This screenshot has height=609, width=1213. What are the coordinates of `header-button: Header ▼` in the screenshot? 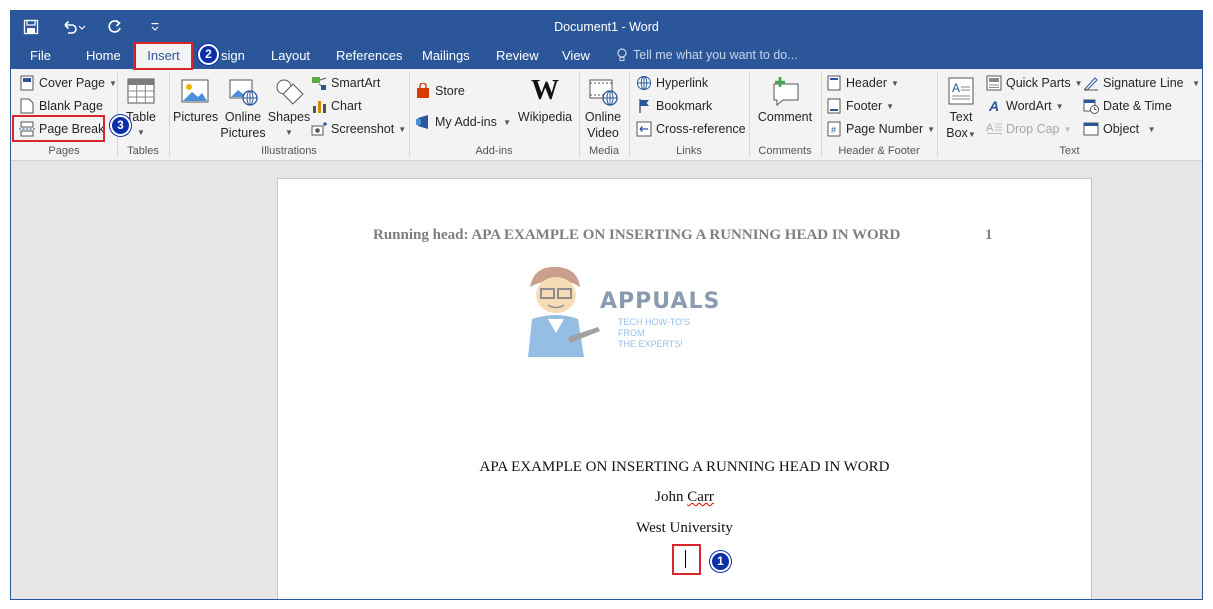 It's located at (862, 83).